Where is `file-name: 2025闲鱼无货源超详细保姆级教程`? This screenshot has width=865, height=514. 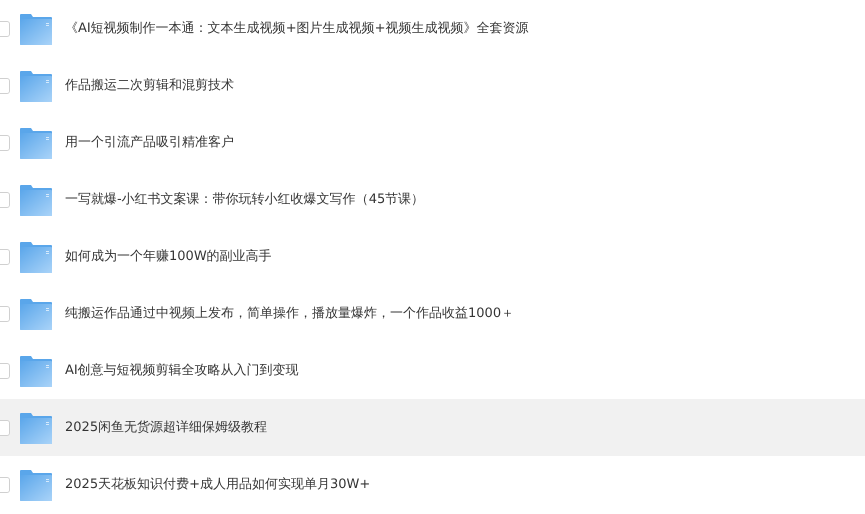
file-name: 2025闲鱼无货源超详细保姆级教程 is located at coordinates (166, 428).